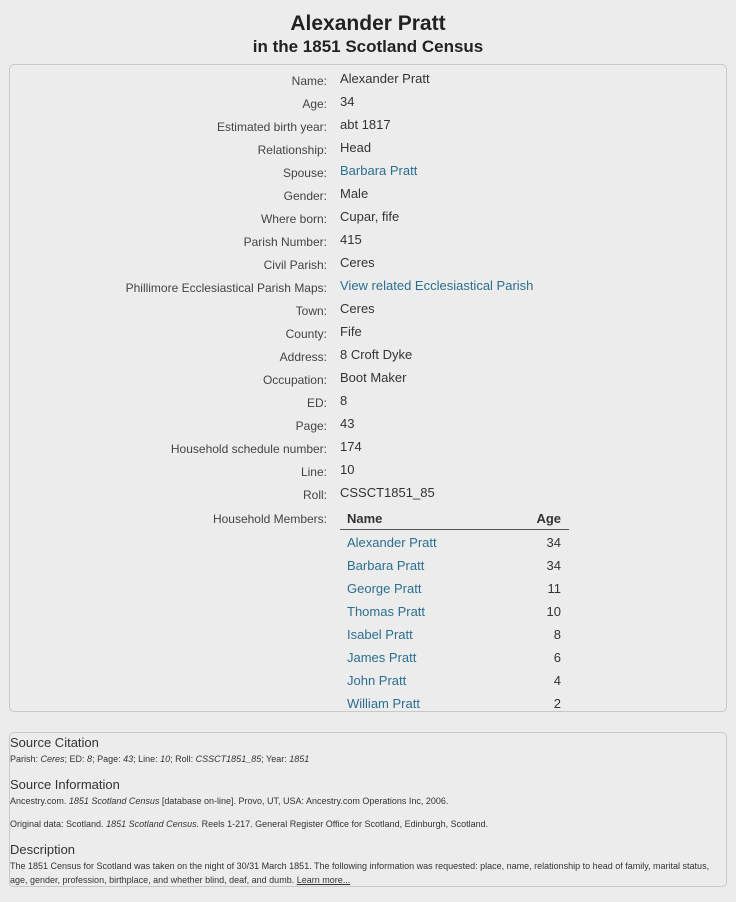  Describe the element at coordinates (454, 656) in the screenshot. I see `household-member-row: James Pratt 6` at that location.